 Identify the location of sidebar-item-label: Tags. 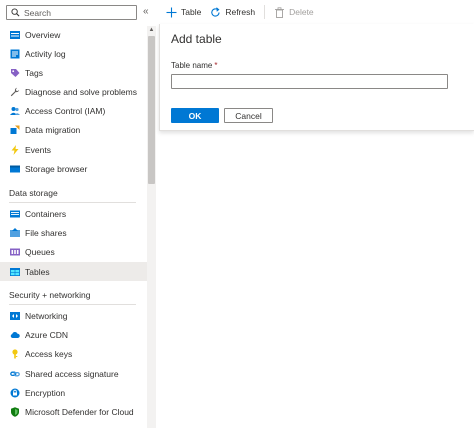
(34, 72).